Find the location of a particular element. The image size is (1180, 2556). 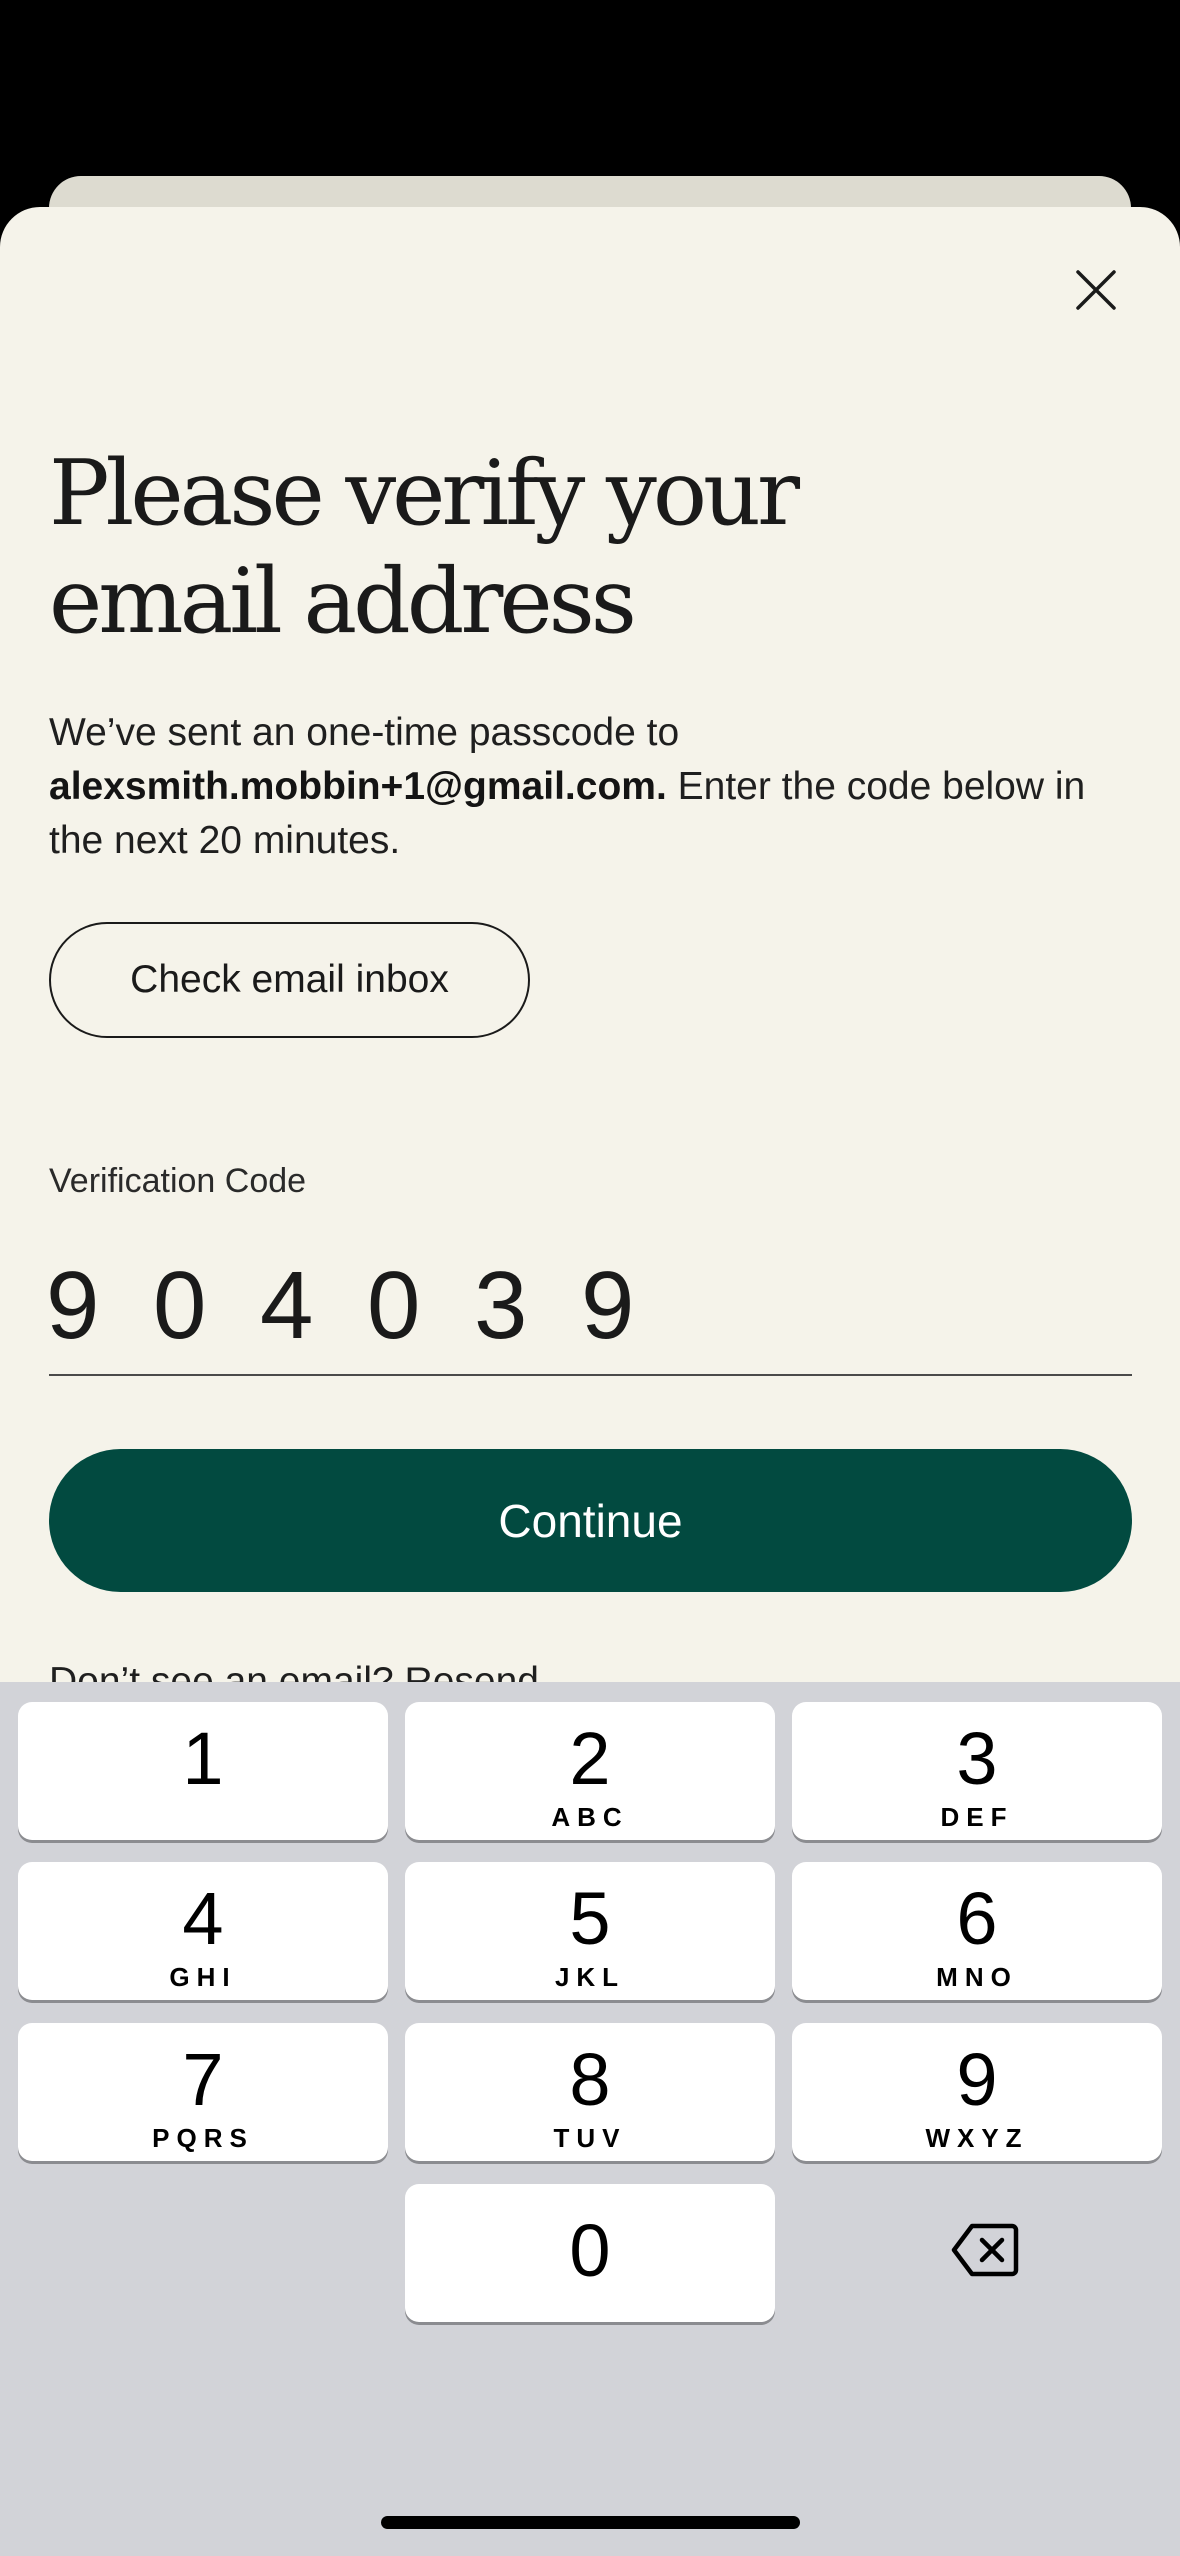

key-0: 0 is located at coordinates (590, 2253).